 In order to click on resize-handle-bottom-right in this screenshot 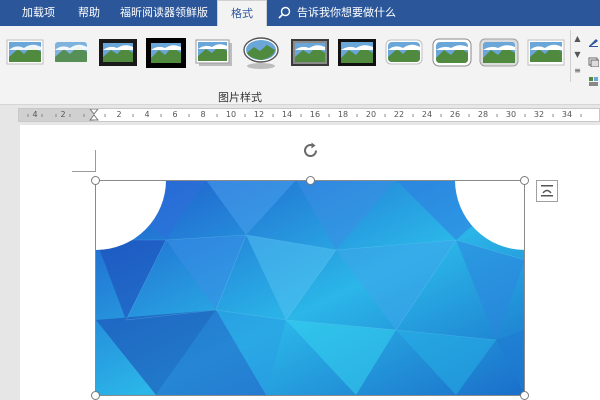, I will do `click(524, 395)`.